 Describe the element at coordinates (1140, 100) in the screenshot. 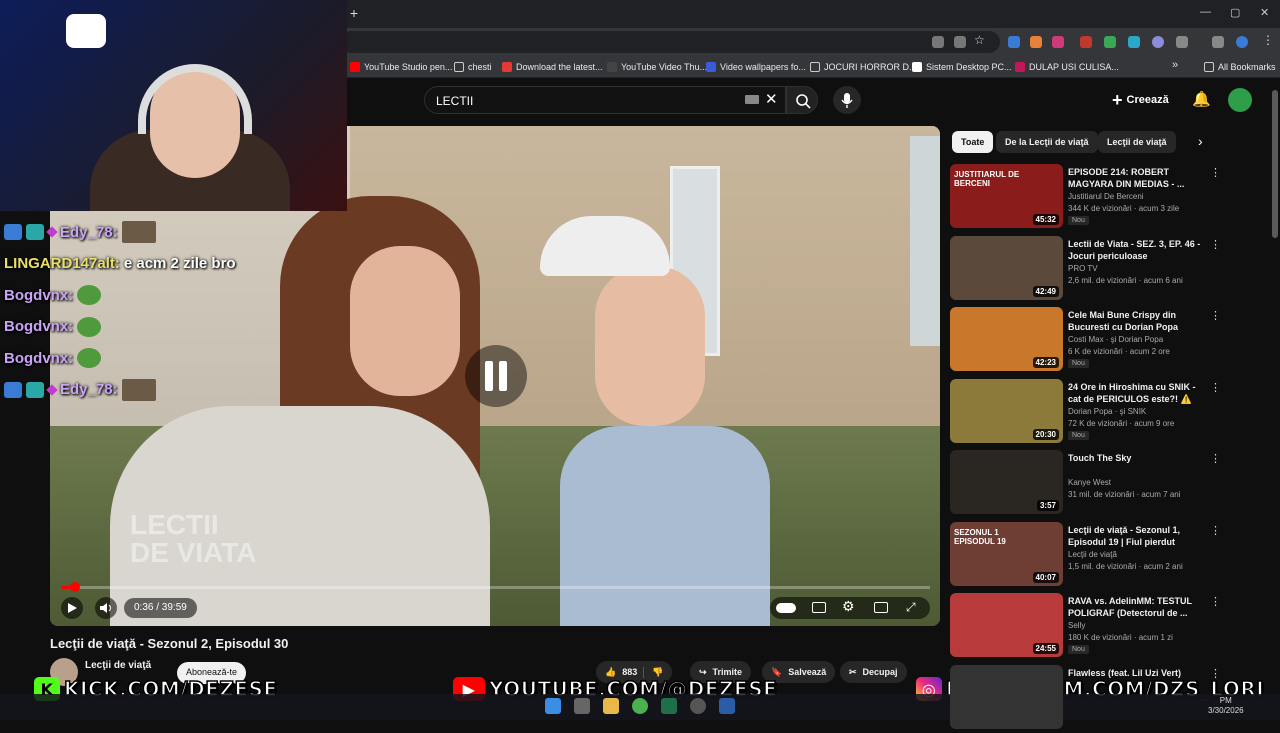

I see `create-button: + Creează` at that location.